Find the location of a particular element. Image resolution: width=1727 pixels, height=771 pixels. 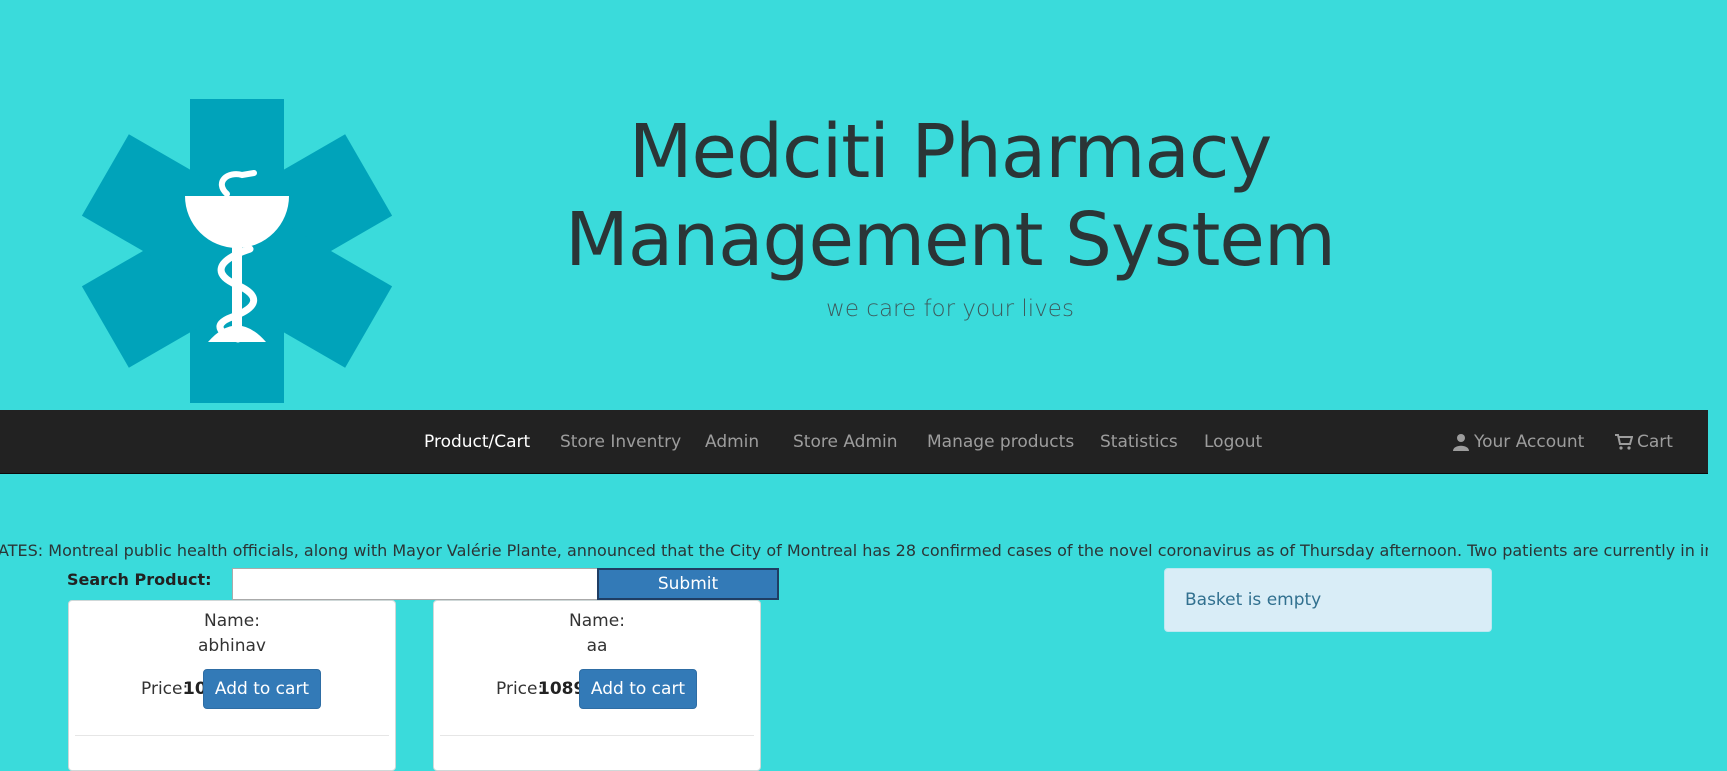

your-account-label: Your Account is located at coordinates (1529, 442).